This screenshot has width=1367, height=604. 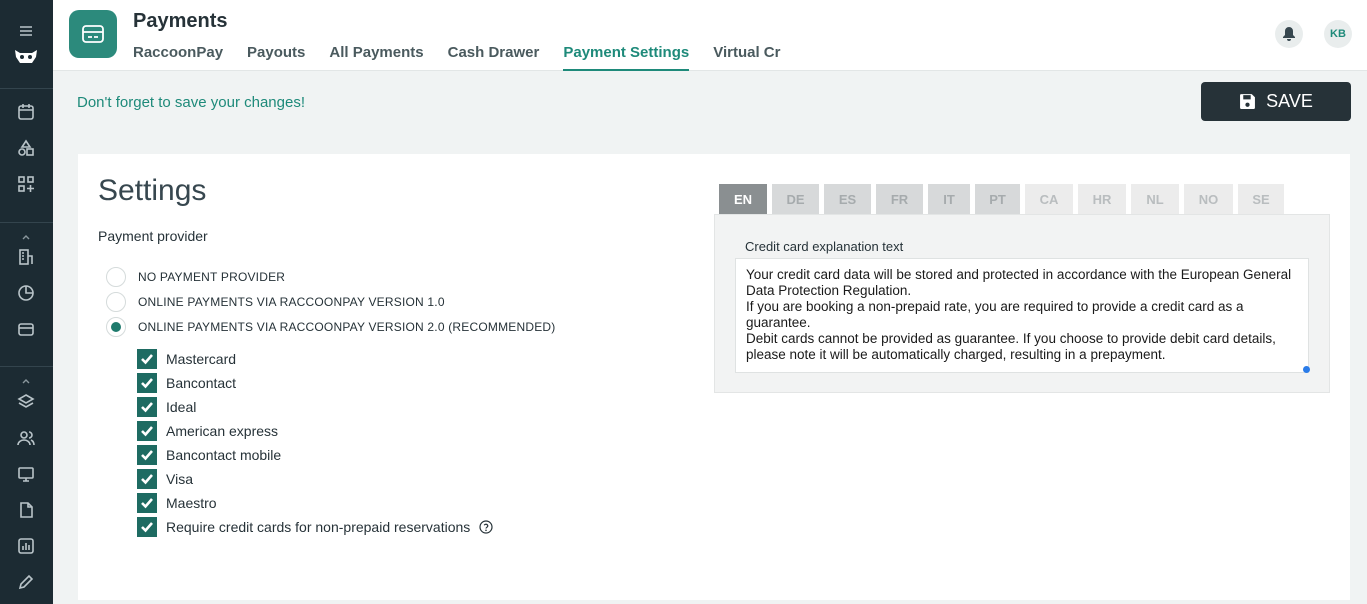 What do you see at coordinates (26, 582) in the screenshot?
I see `brush-icon` at bounding box center [26, 582].